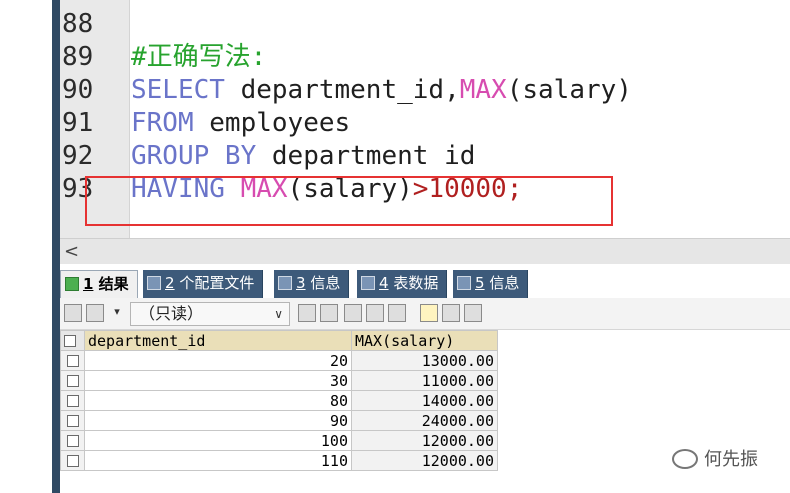 The width and height of the screenshot is (790, 493). Describe the element at coordinates (569, 90) in the screenshot. I see `code-token: (salary)` at that location.